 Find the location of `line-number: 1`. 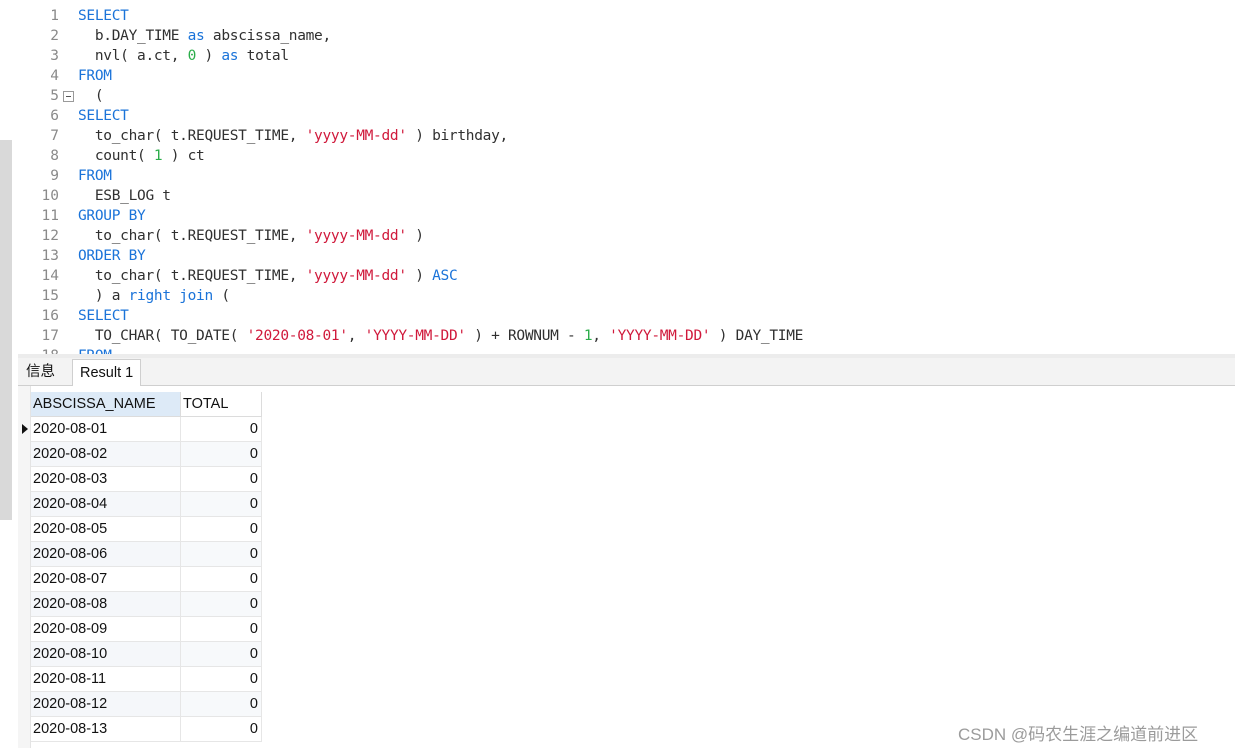

line-number: 1 is located at coordinates (54, 16).